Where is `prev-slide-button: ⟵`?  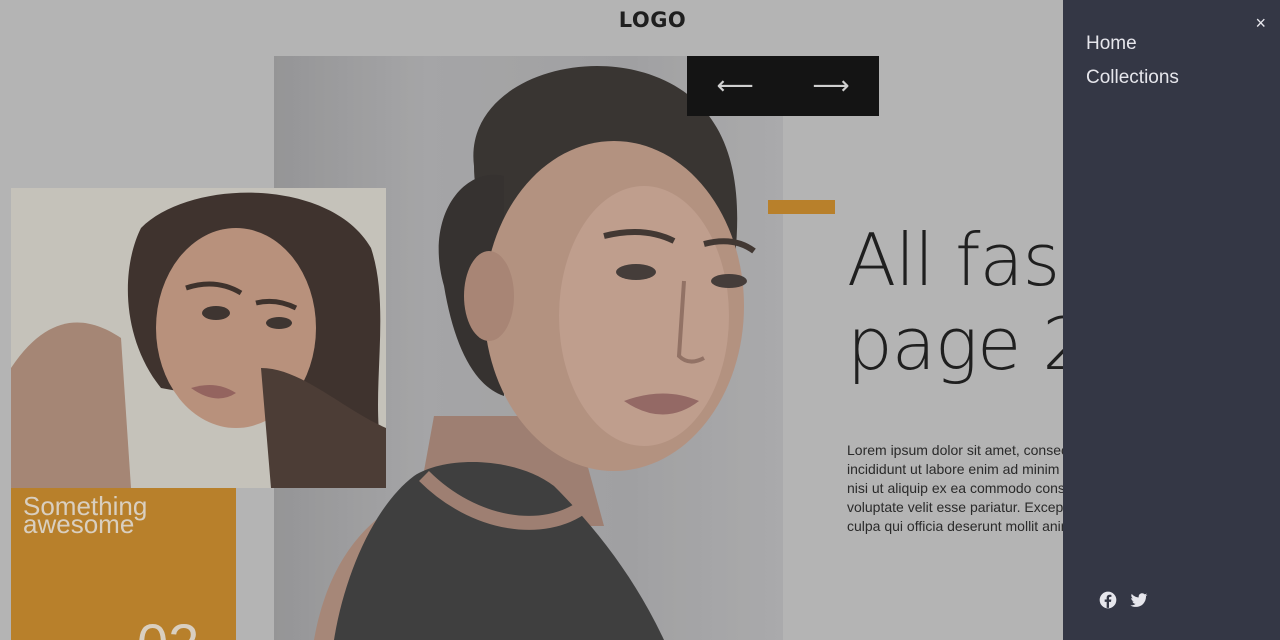 prev-slide-button: ⟵ is located at coordinates (735, 86).